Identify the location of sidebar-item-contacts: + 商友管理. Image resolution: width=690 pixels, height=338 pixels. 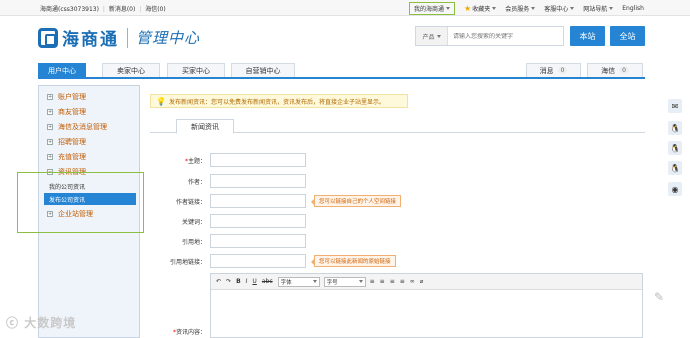
(66, 112).